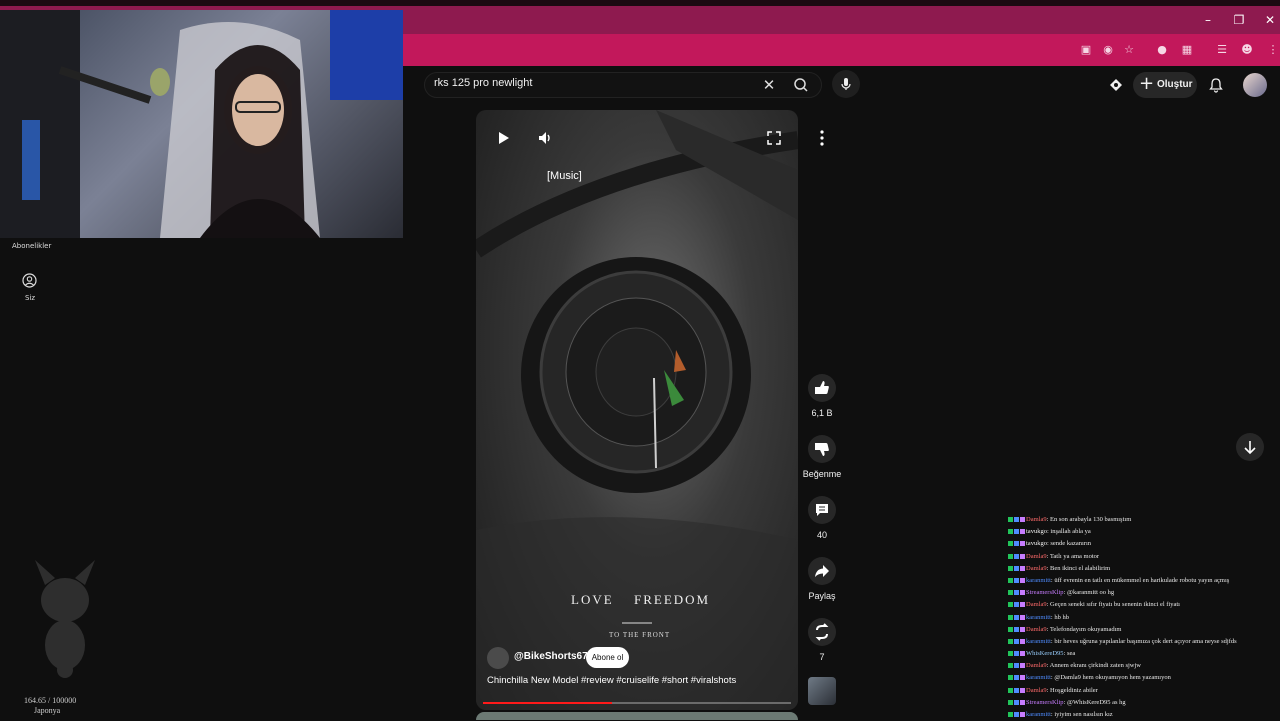 Image resolution: width=1280 pixels, height=721 pixels. I want to click on share-icon, so click(822, 571).